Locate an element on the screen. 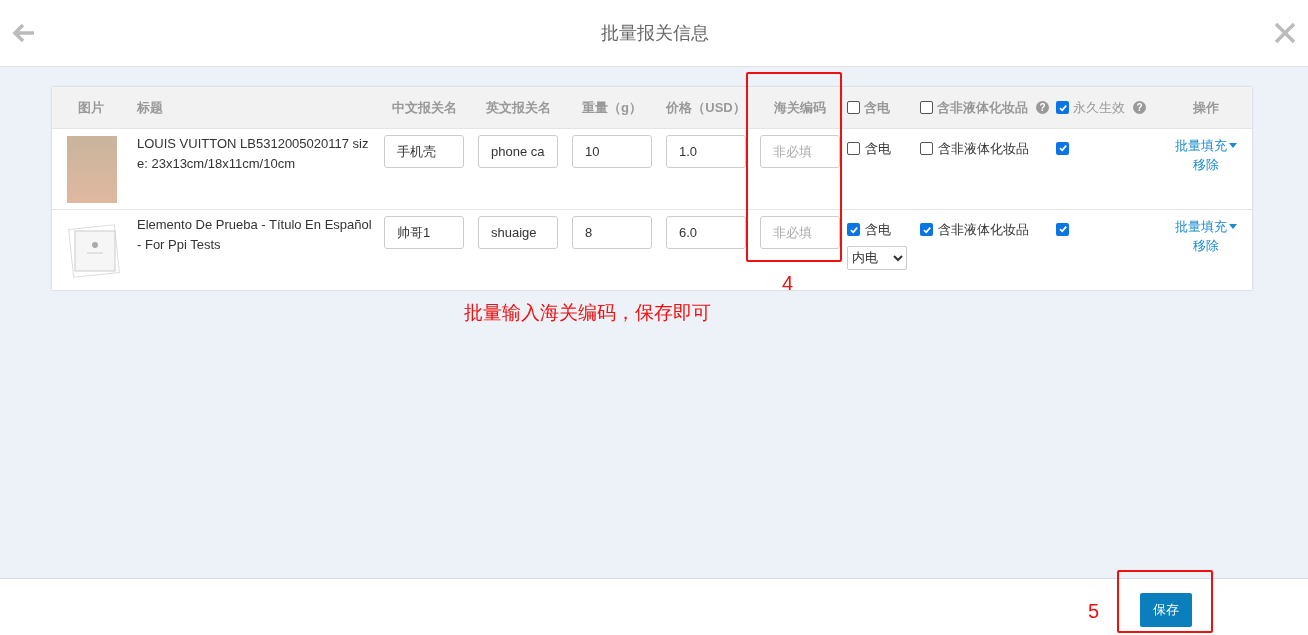 The width and height of the screenshot is (1308, 635). column-header: 价格（USD） is located at coordinates (706, 107).